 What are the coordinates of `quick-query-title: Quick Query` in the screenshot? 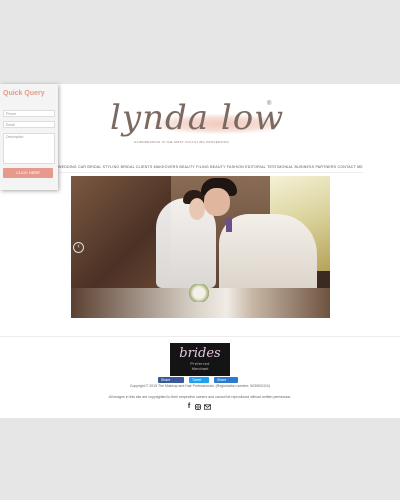 It's located at (24, 93).